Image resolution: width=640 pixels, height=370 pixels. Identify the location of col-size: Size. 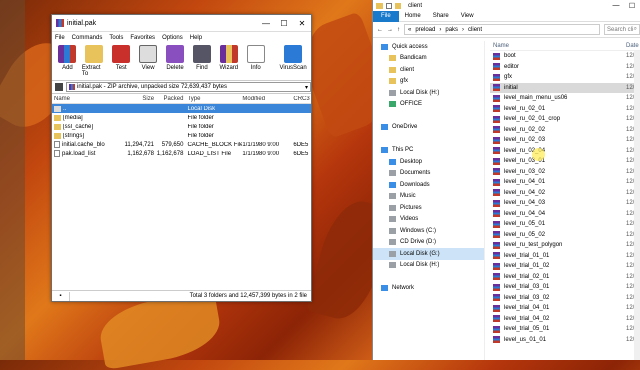
(133, 99).